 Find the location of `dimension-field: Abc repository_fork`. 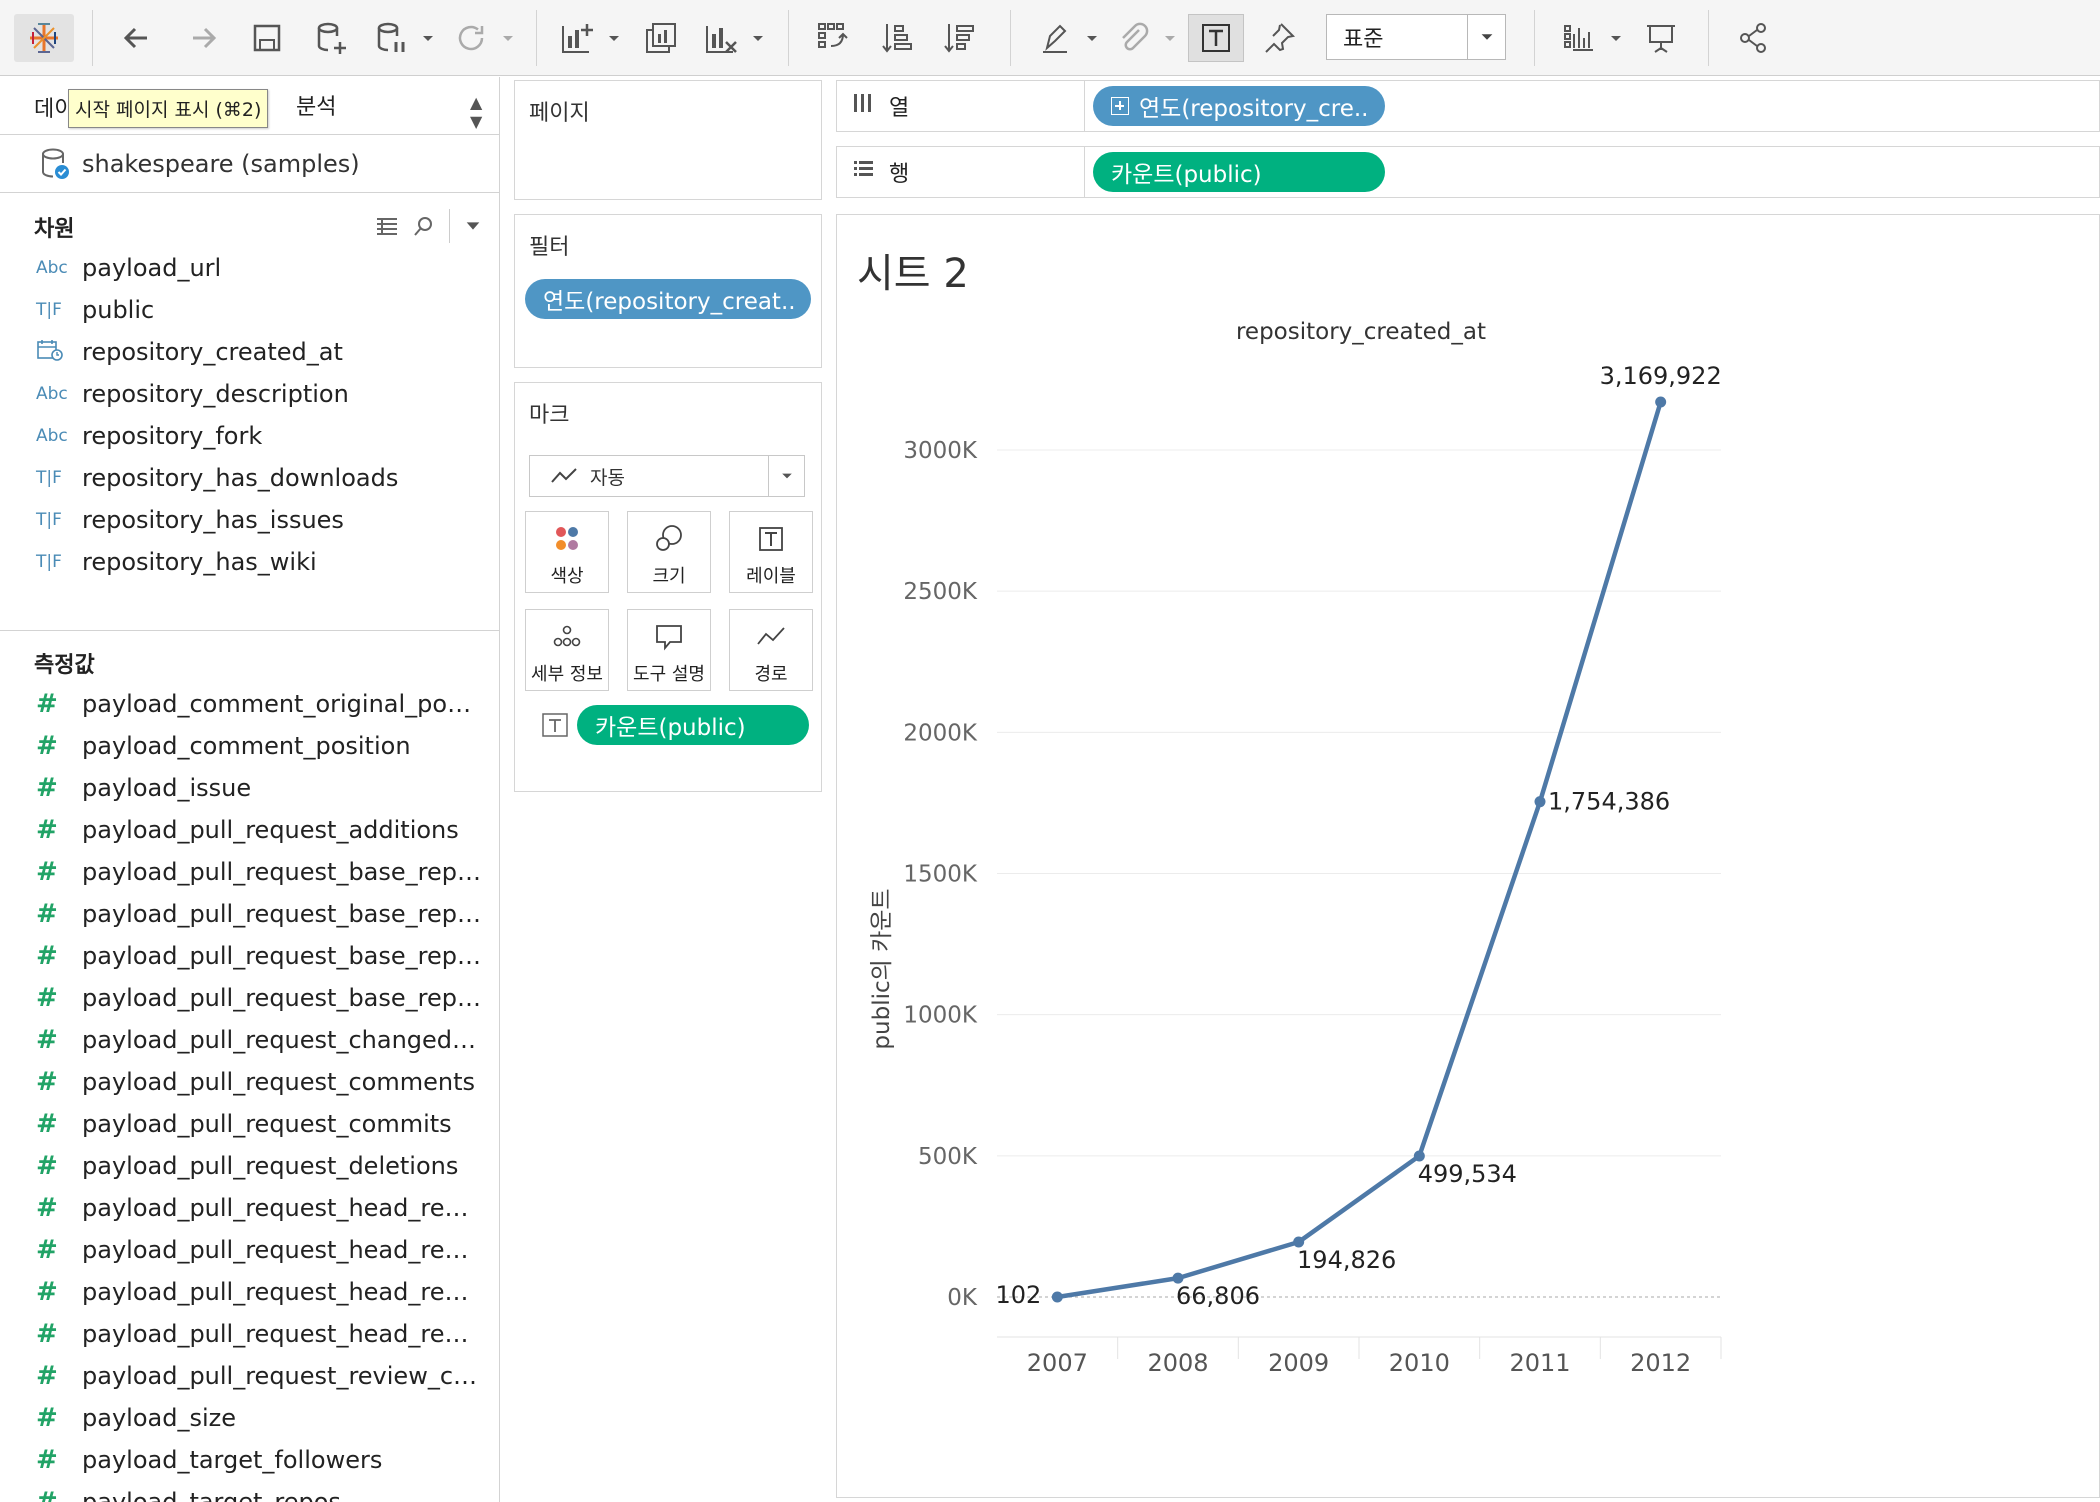

dimension-field: Abc repository_fork is located at coordinates (249, 436).